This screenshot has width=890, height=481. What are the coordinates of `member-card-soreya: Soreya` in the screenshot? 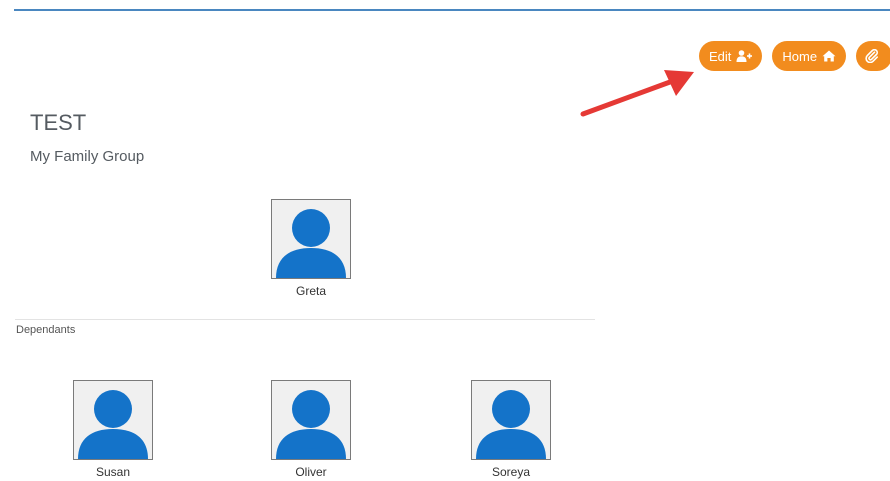 It's located at (511, 429).